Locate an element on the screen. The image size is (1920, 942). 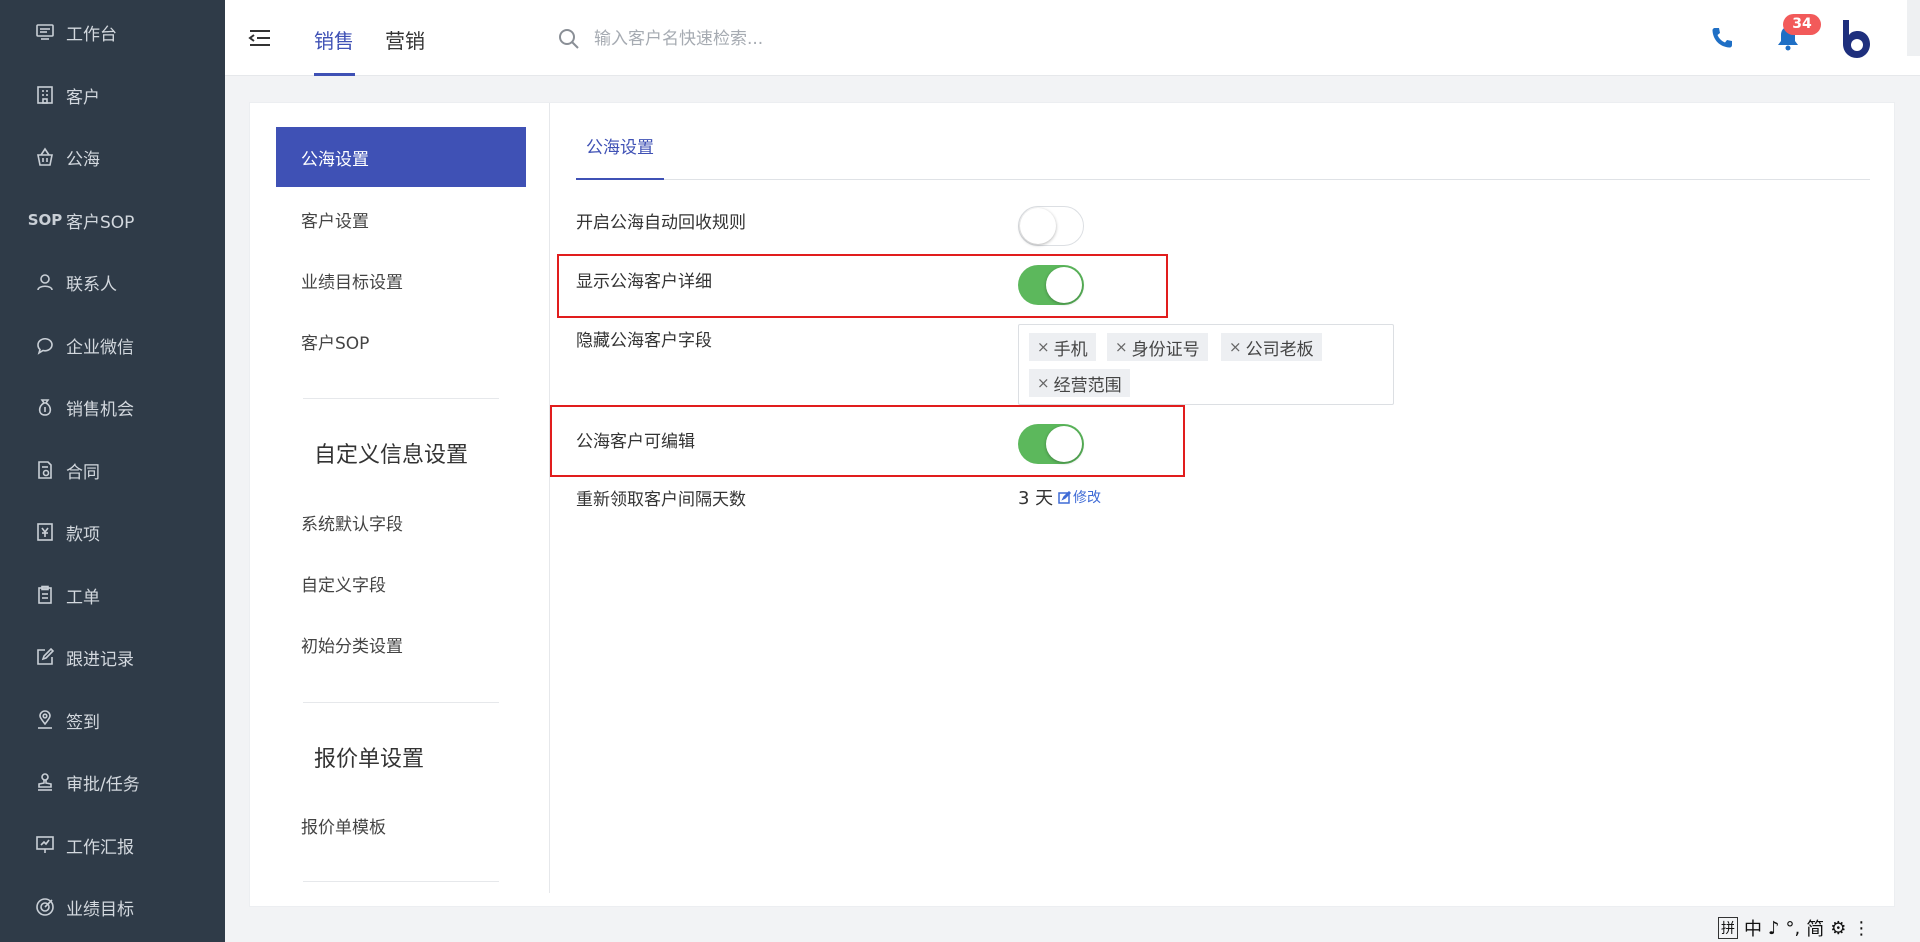
sidebar-item-contacts: 联系人 is located at coordinates (112, 282).